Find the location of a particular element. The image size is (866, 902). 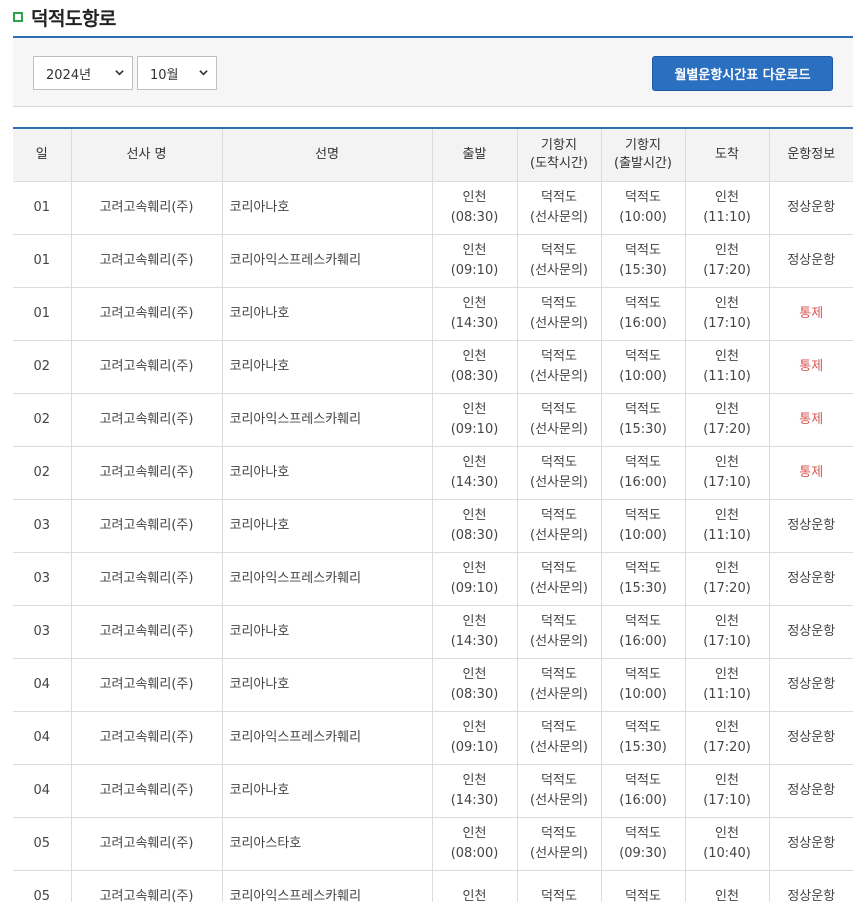

cell-port-departure: 덕적도 (16:00) is located at coordinates (643, 473).